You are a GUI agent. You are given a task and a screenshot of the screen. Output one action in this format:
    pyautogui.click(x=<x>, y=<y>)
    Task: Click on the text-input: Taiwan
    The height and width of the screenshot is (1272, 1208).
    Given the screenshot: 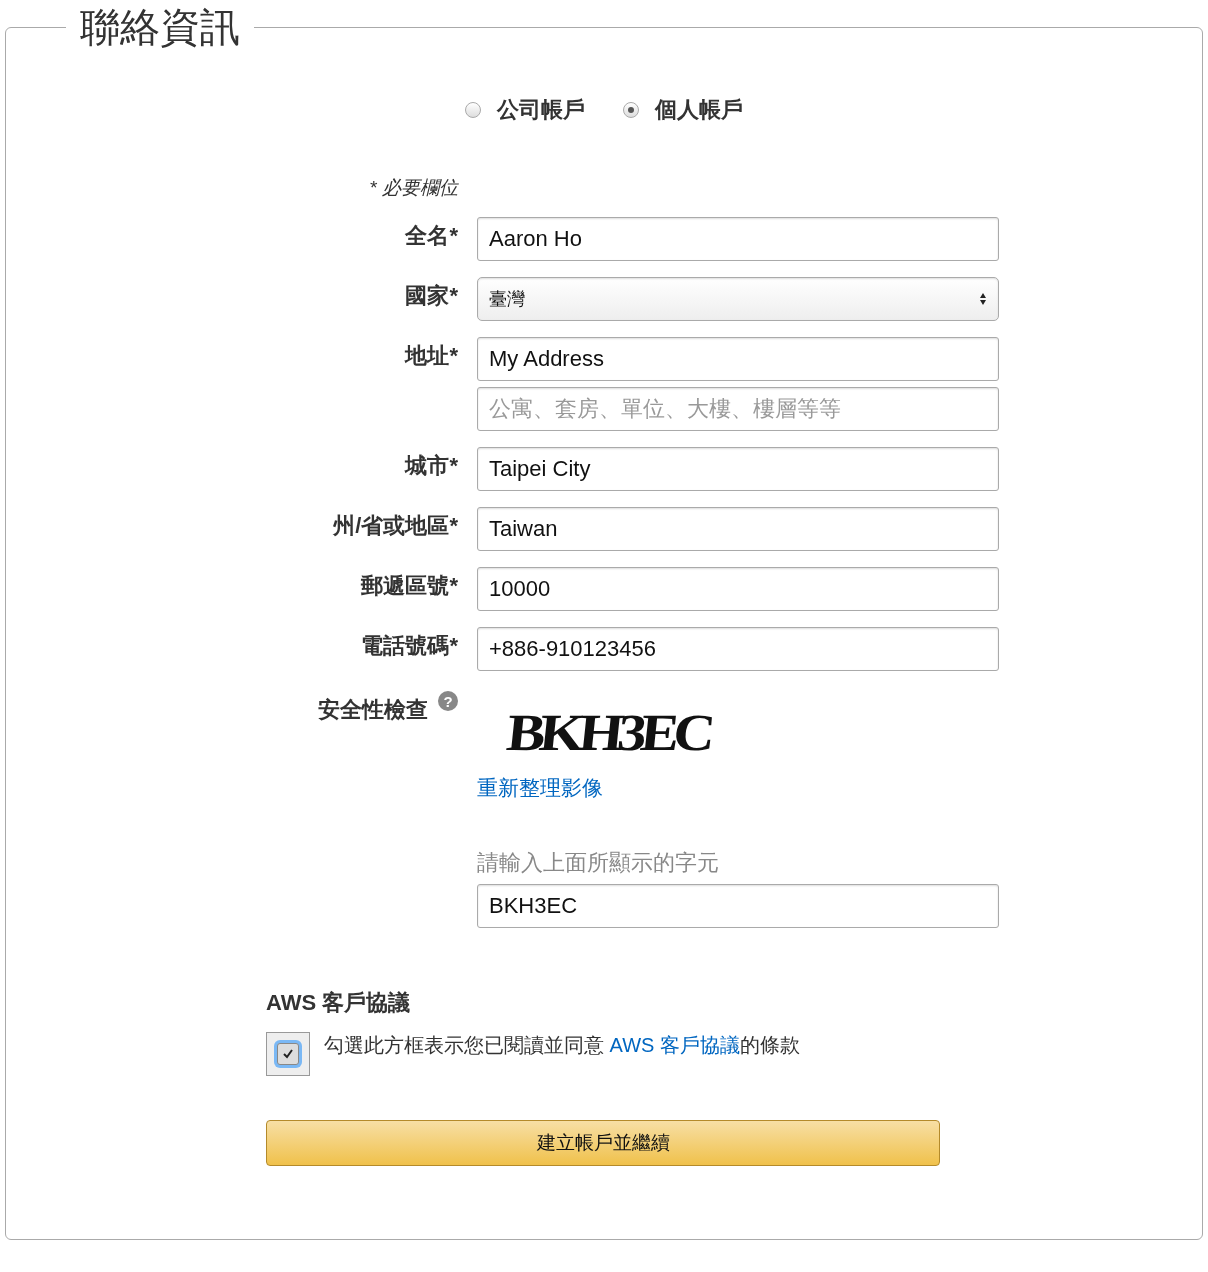 What is the action you would take?
    pyautogui.click(x=738, y=529)
    